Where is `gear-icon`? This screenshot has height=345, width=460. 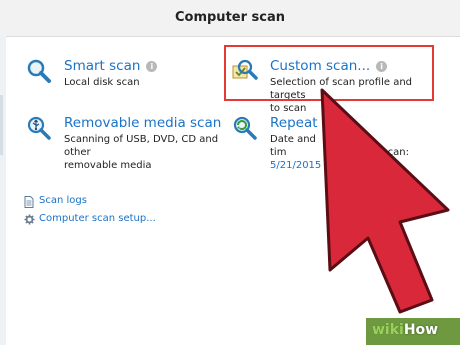
gear-icon is located at coordinates (29, 219).